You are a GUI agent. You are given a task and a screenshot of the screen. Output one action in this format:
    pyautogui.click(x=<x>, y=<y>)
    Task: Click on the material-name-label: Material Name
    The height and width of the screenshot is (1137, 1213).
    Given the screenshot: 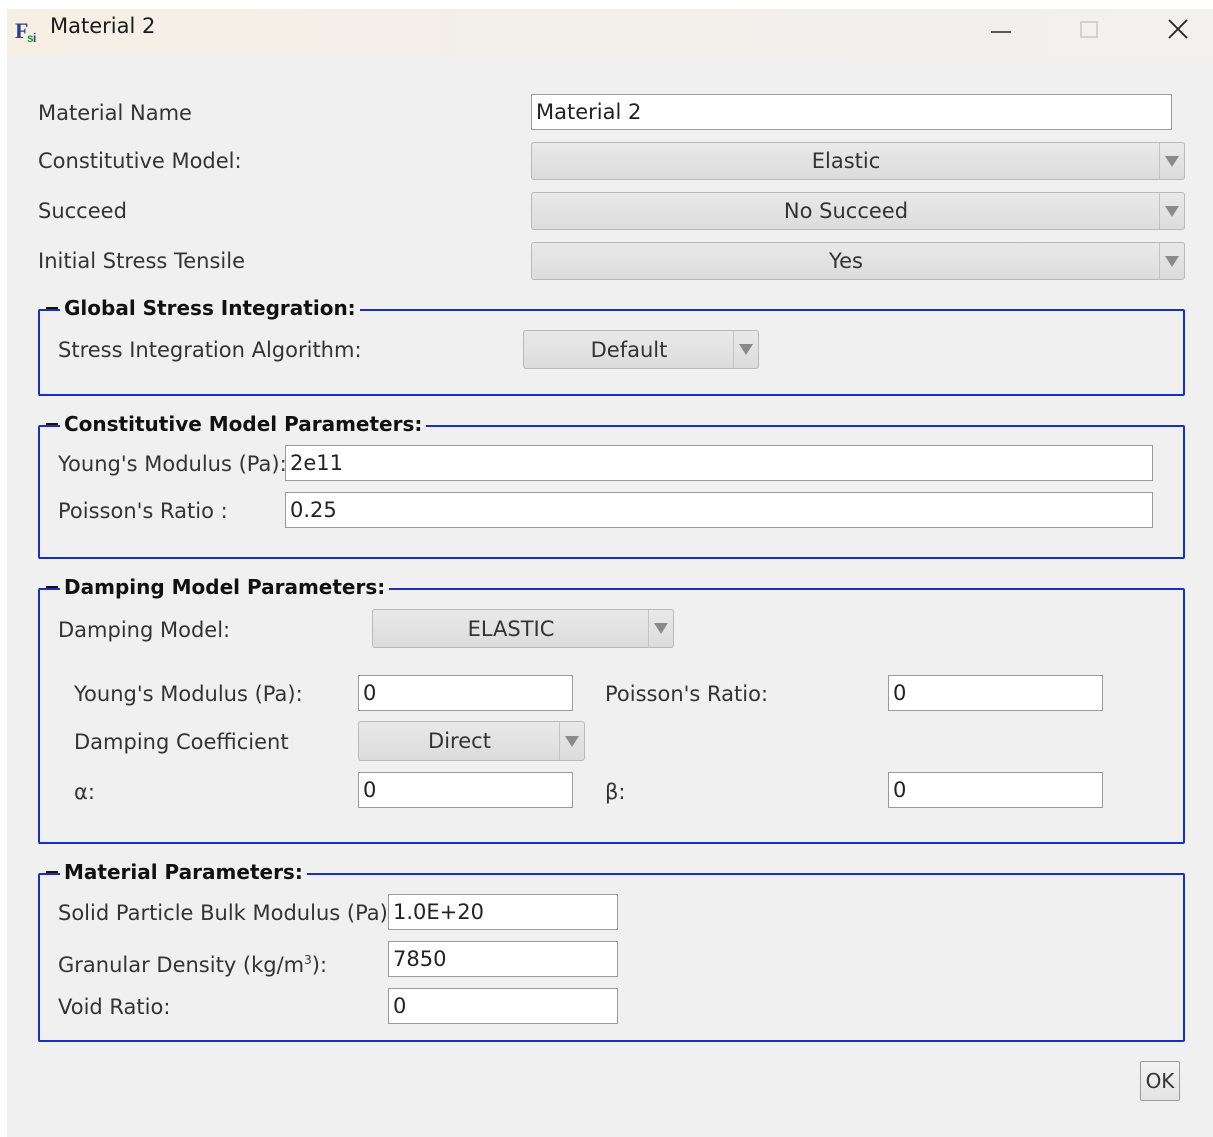 What is the action you would take?
    pyautogui.click(x=115, y=113)
    